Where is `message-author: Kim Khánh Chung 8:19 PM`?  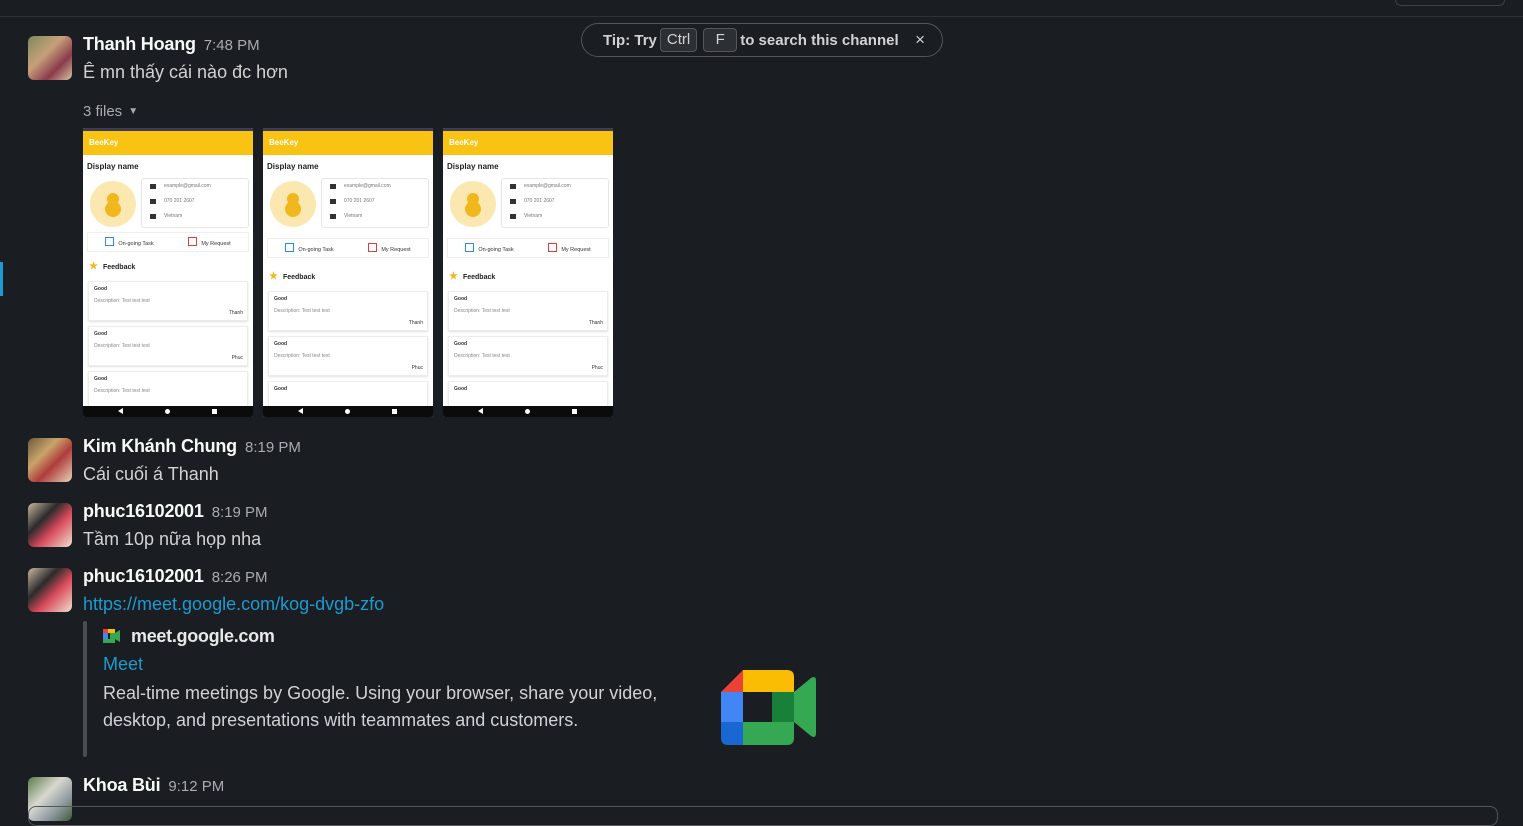 message-author: Kim Khánh Chung 8:19 PM is located at coordinates (192, 446).